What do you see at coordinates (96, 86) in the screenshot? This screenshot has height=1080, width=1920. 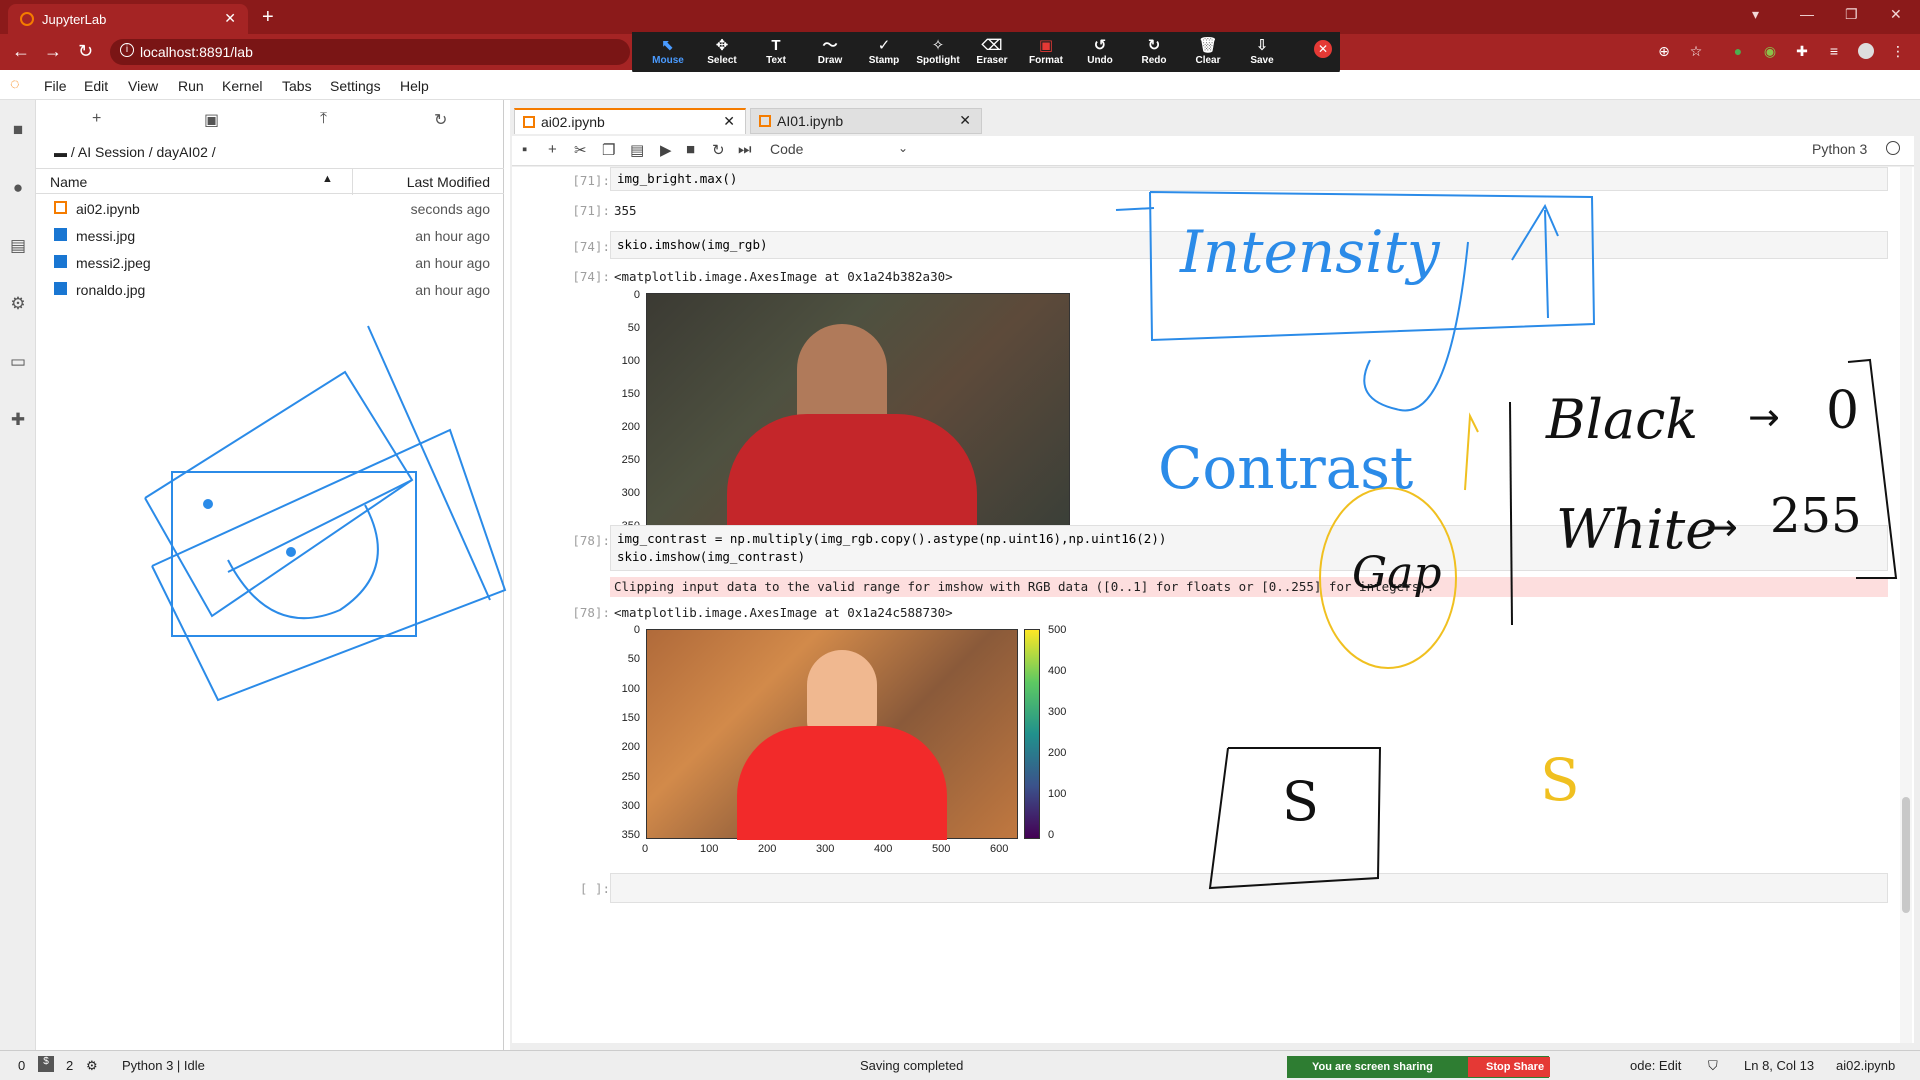 I see `menu-edit: Edit` at bounding box center [96, 86].